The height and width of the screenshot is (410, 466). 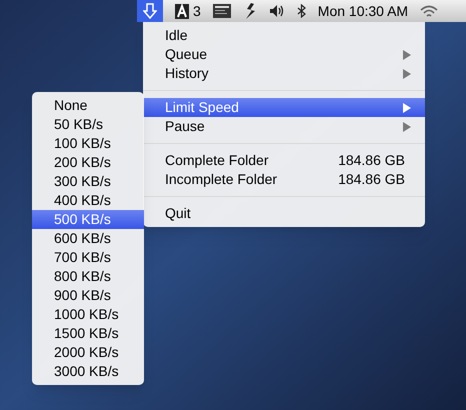 I want to click on wifi-icon, so click(x=429, y=11).